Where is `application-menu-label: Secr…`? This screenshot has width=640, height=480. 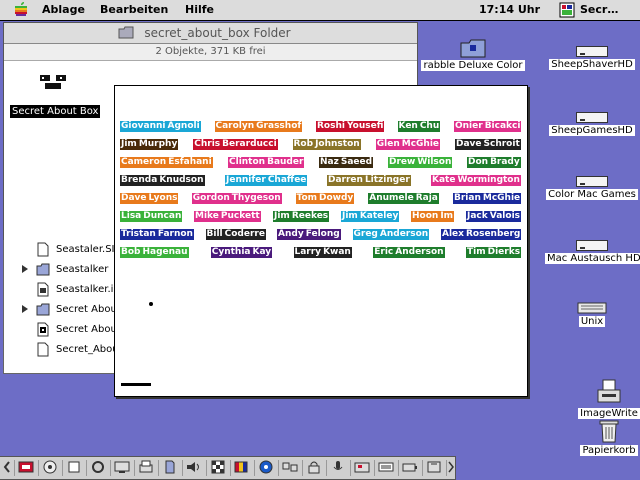 application-menu-label: Secr… is located at coordinates (599, 9).